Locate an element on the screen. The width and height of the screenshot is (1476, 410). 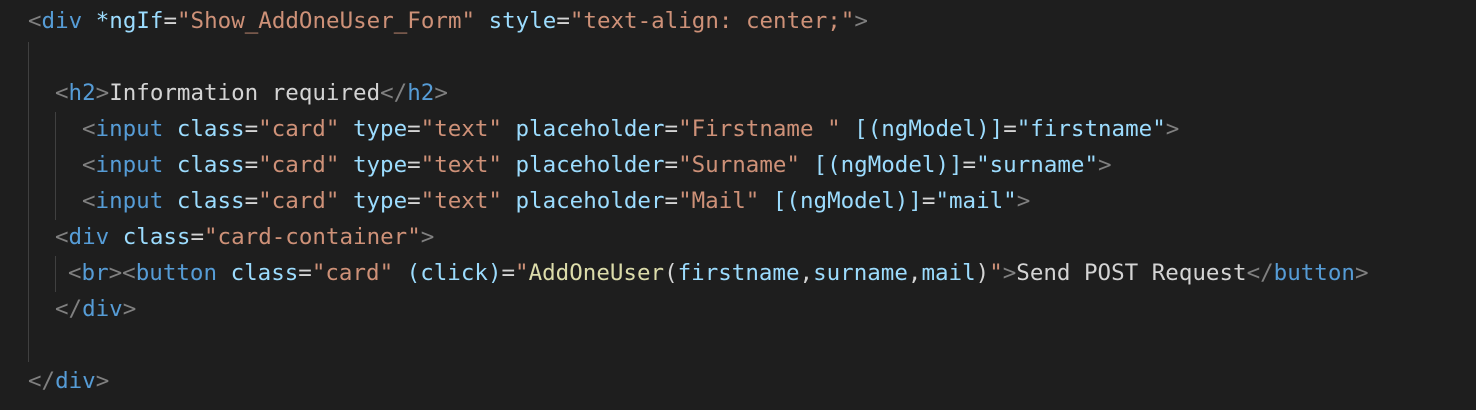
code-token-attr: *ngIf is located at coordinates (129, 21).